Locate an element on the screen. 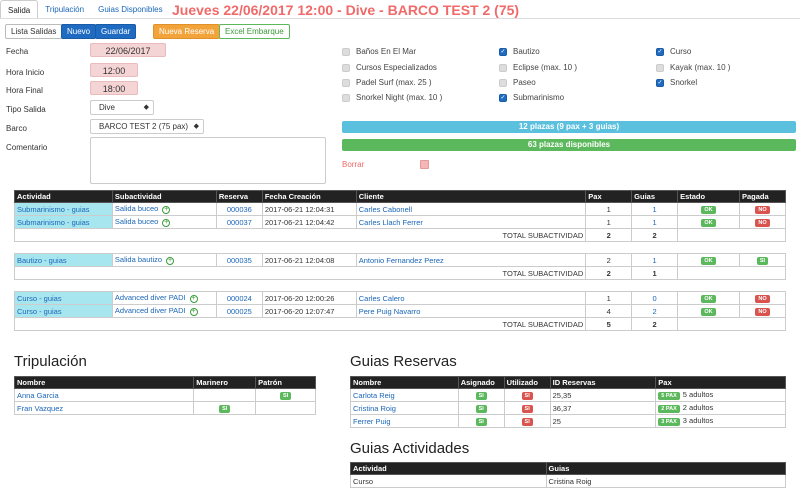 Image resolution: width=800 pixels, height=500 pixels. cliente-link: Carles Llach Ferrer is located at coordinates (471, 222).